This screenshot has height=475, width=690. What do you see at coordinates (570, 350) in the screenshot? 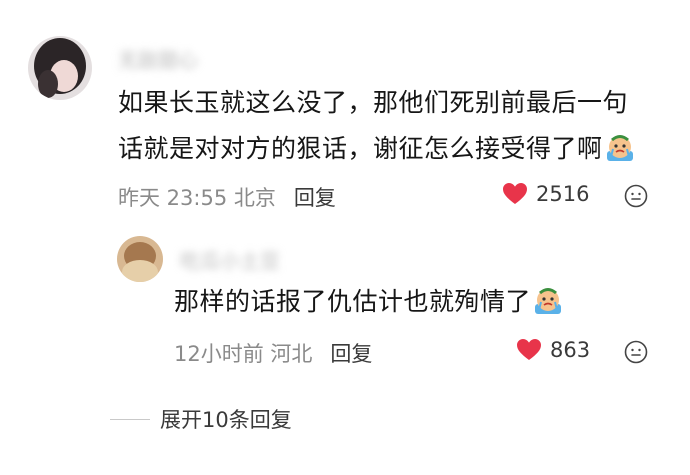
I see `like-count: 863` at bounding box center [570, 350].